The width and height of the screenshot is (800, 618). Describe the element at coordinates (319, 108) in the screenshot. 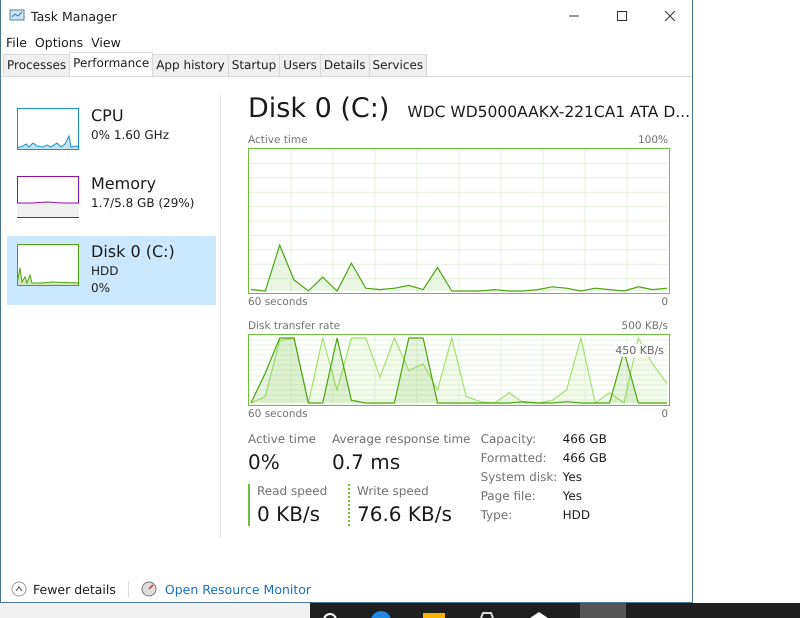

I see `disk-title: Disk 0 (C:)` at that location.